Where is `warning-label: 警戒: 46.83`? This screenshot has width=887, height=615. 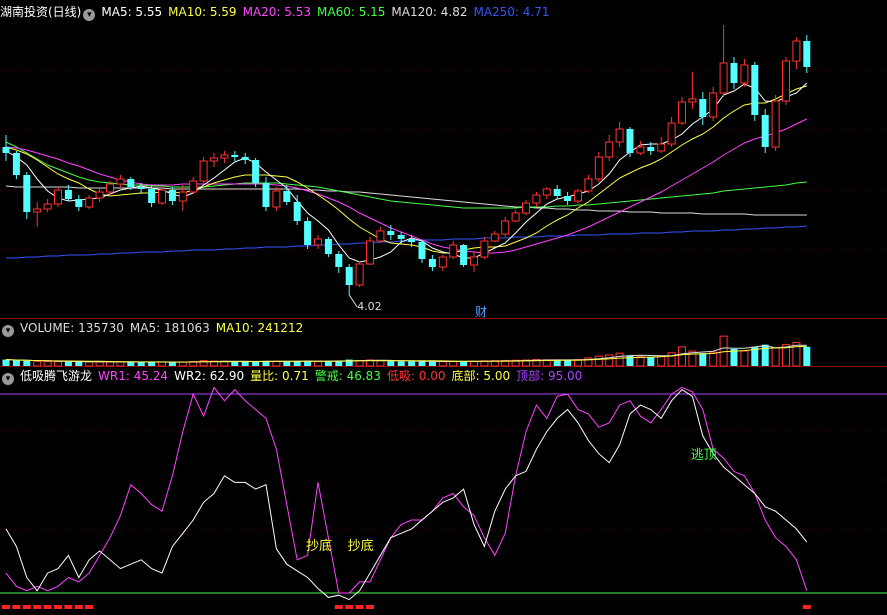 warning-label: 警戒: 46.83 is located at coordinates (347, 376).